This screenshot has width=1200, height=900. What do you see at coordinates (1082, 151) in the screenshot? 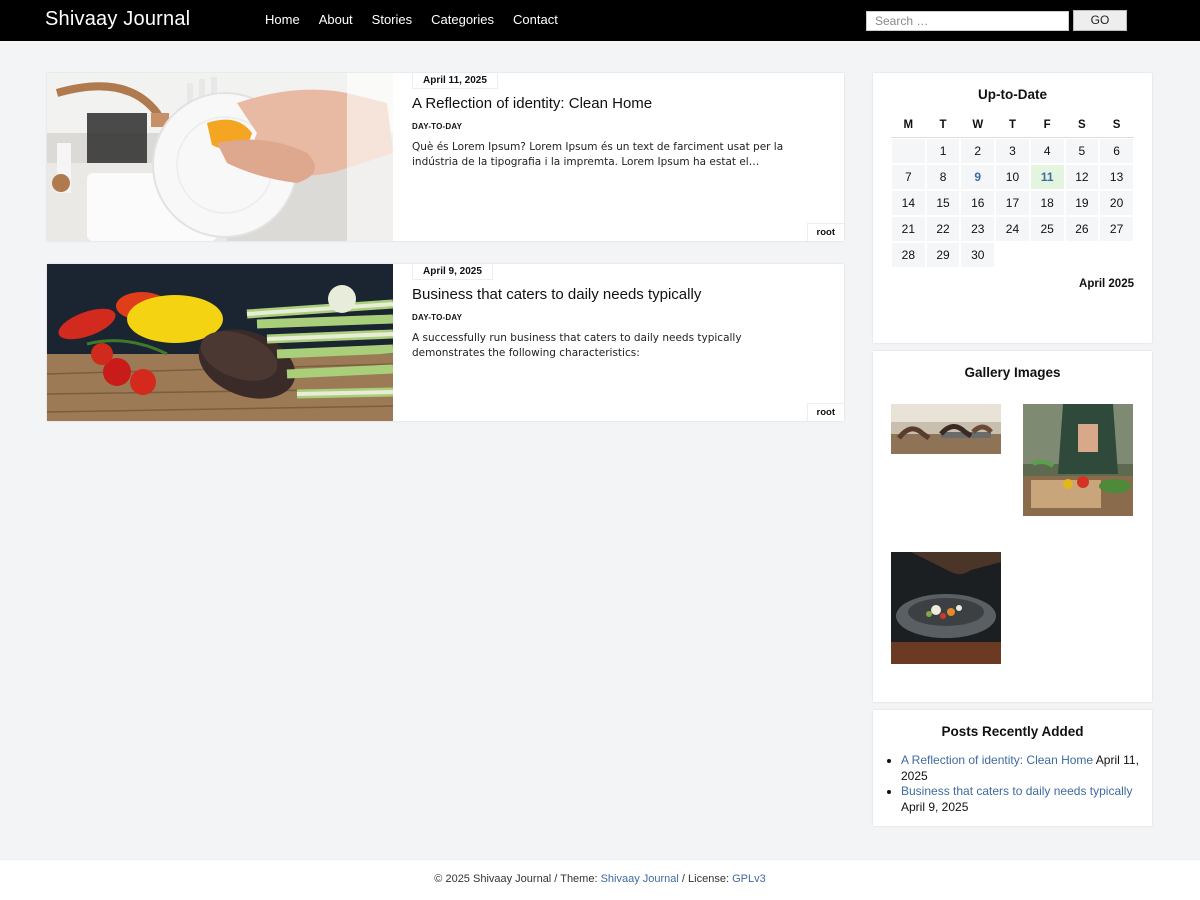
I see `calendar-day: 5` at bounding box center [1082, 151].